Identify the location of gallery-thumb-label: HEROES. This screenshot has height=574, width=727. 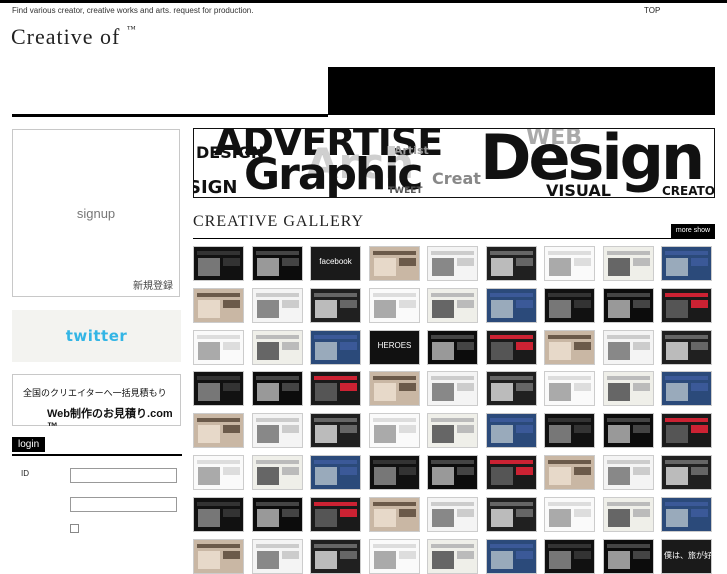
(394, 345).